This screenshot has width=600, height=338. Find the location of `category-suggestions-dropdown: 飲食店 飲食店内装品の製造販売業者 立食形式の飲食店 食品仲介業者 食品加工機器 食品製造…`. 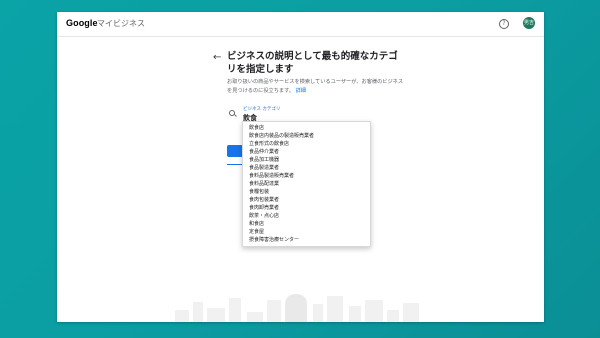

category-suggestions-dropdown: 飲食店 飲食店内装品の製造販売業者 立食形式の飲食店 食品仲介業者 食品加工機器 食品製造… is located at coordinates (306, 184).